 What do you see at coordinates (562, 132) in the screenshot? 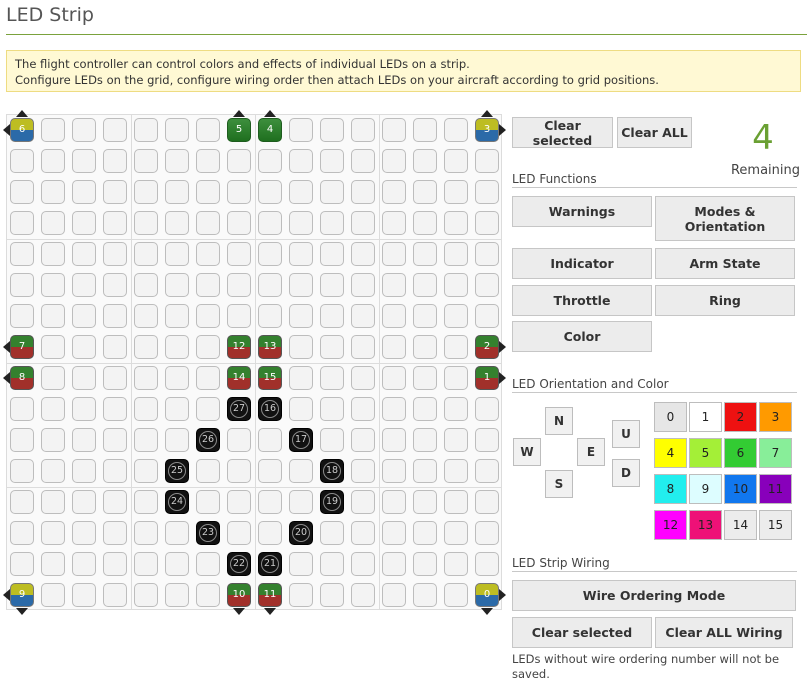
I see `clear-selected-button: Clear selected` at bounding box center [562, 132].